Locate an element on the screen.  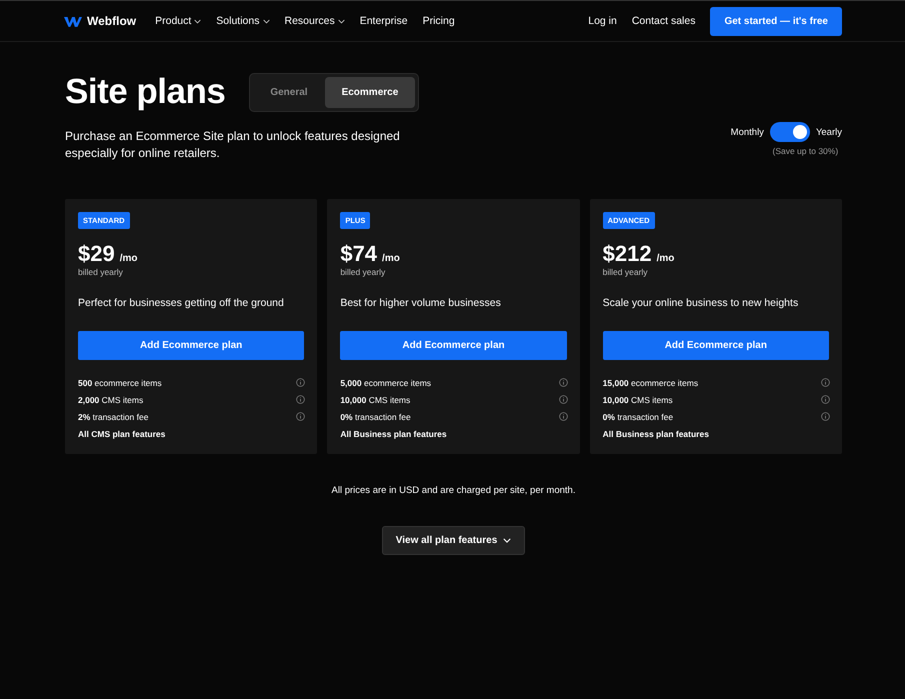
feature-text: 2,000 CMS items is located at coordinates (111, 399).